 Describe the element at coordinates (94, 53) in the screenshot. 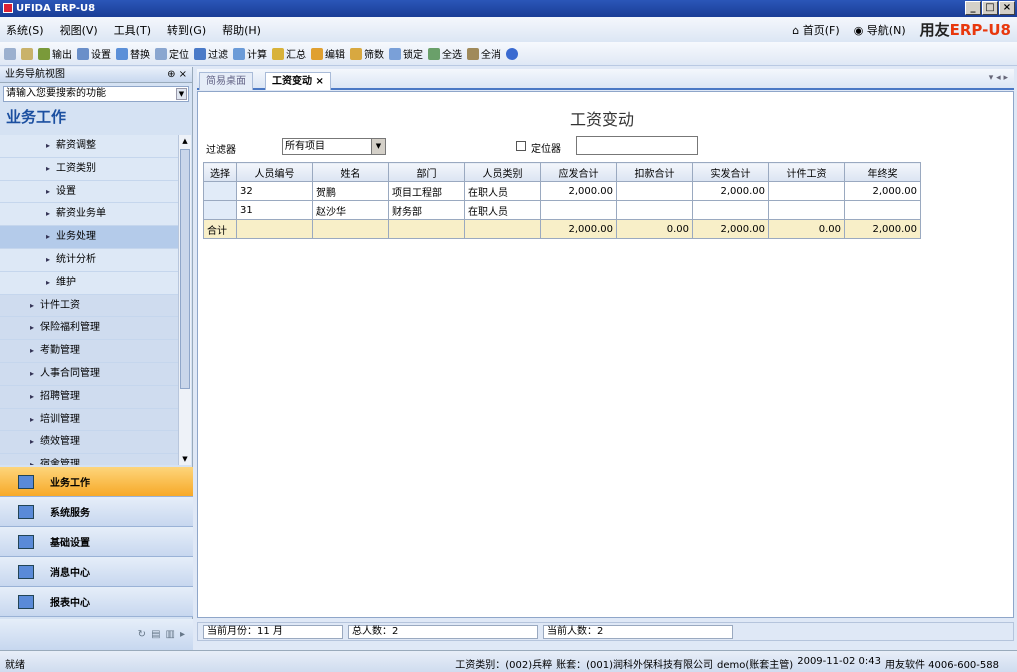

I see `settings-button: 设置` at that location.